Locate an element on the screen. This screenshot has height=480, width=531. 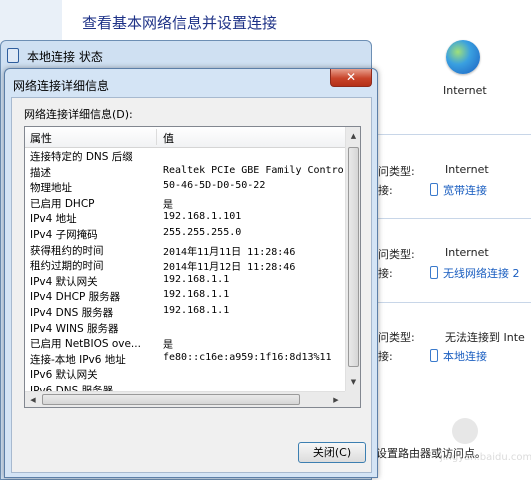
table-row: IPv4 WINS 服务器 is located at coordinates (185, 328).